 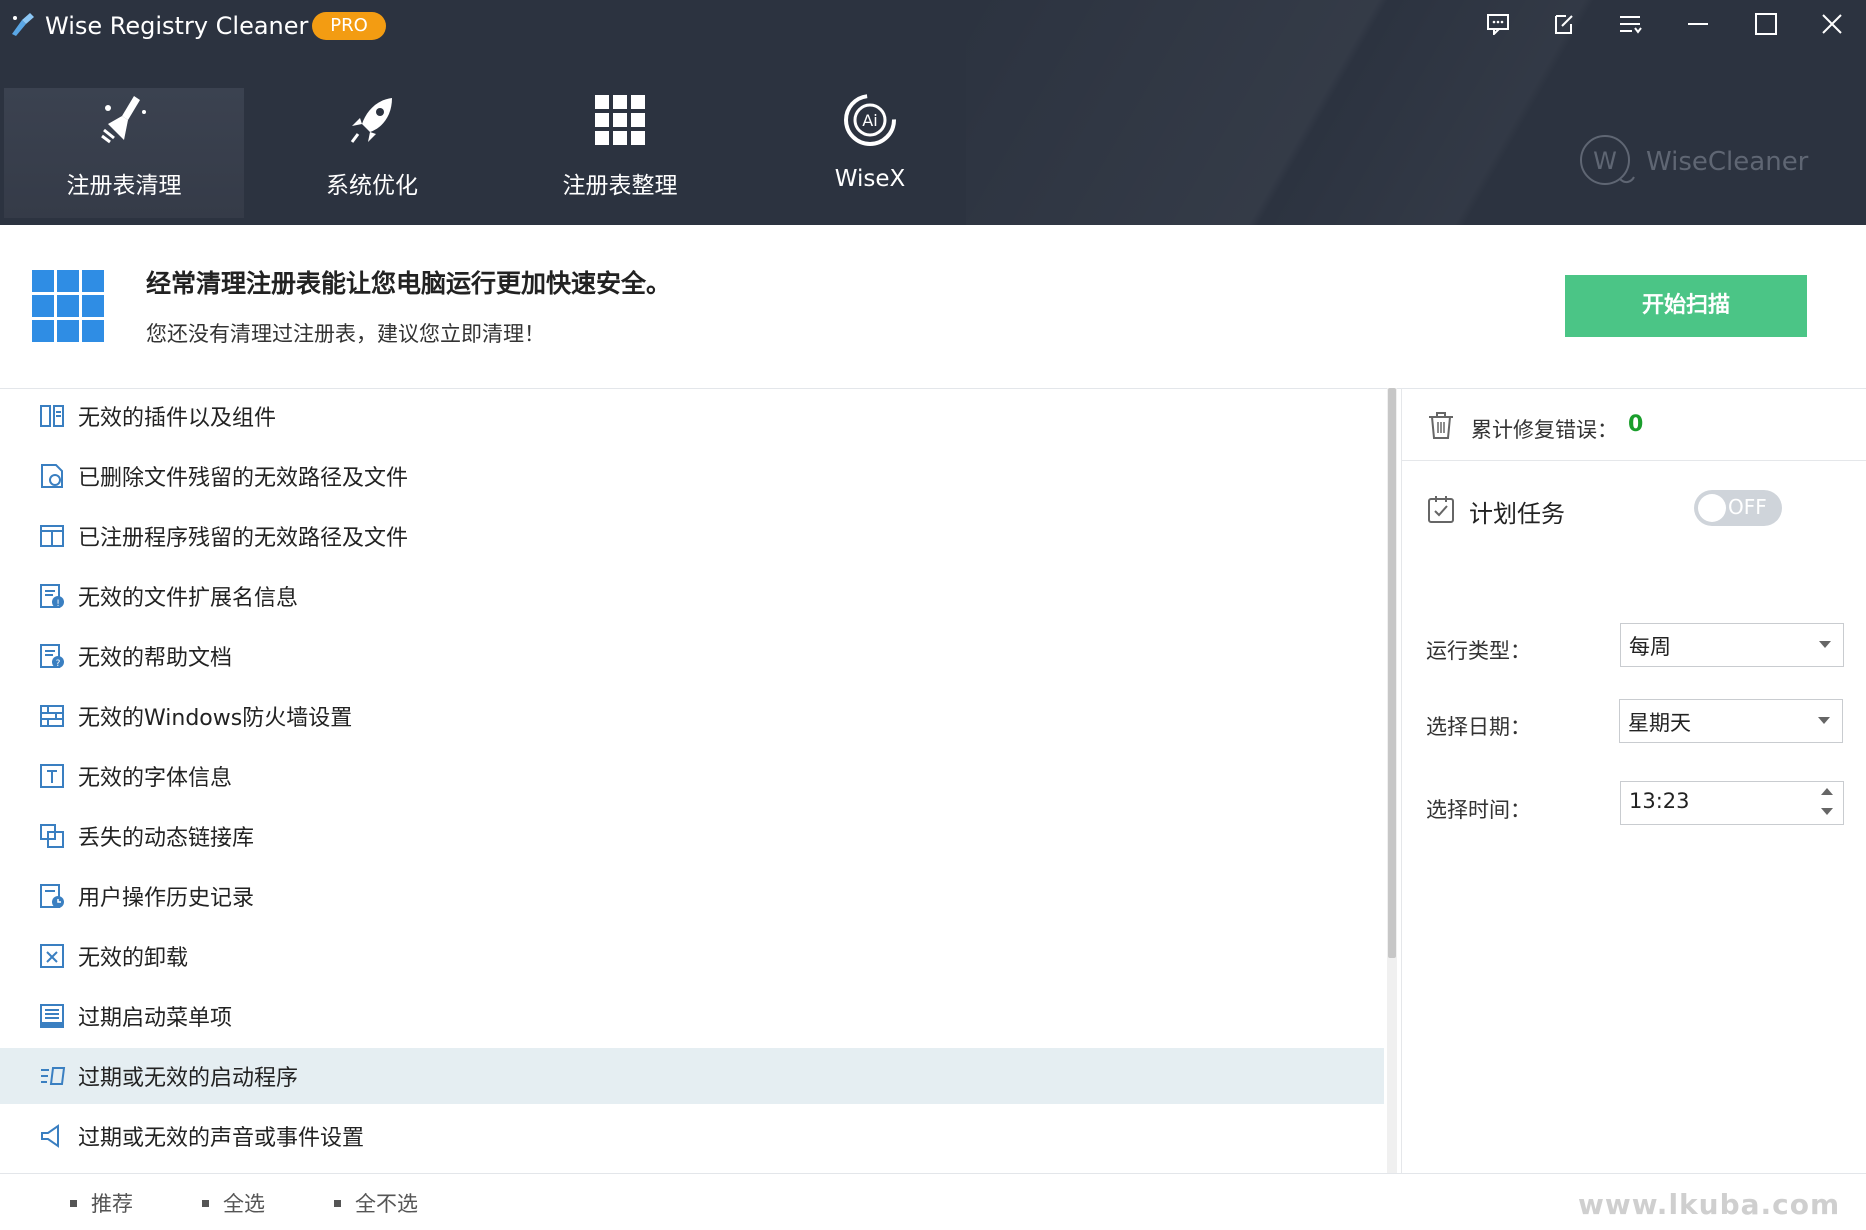 I want to click on list-scrollbar, so click(x=1392, y=783).